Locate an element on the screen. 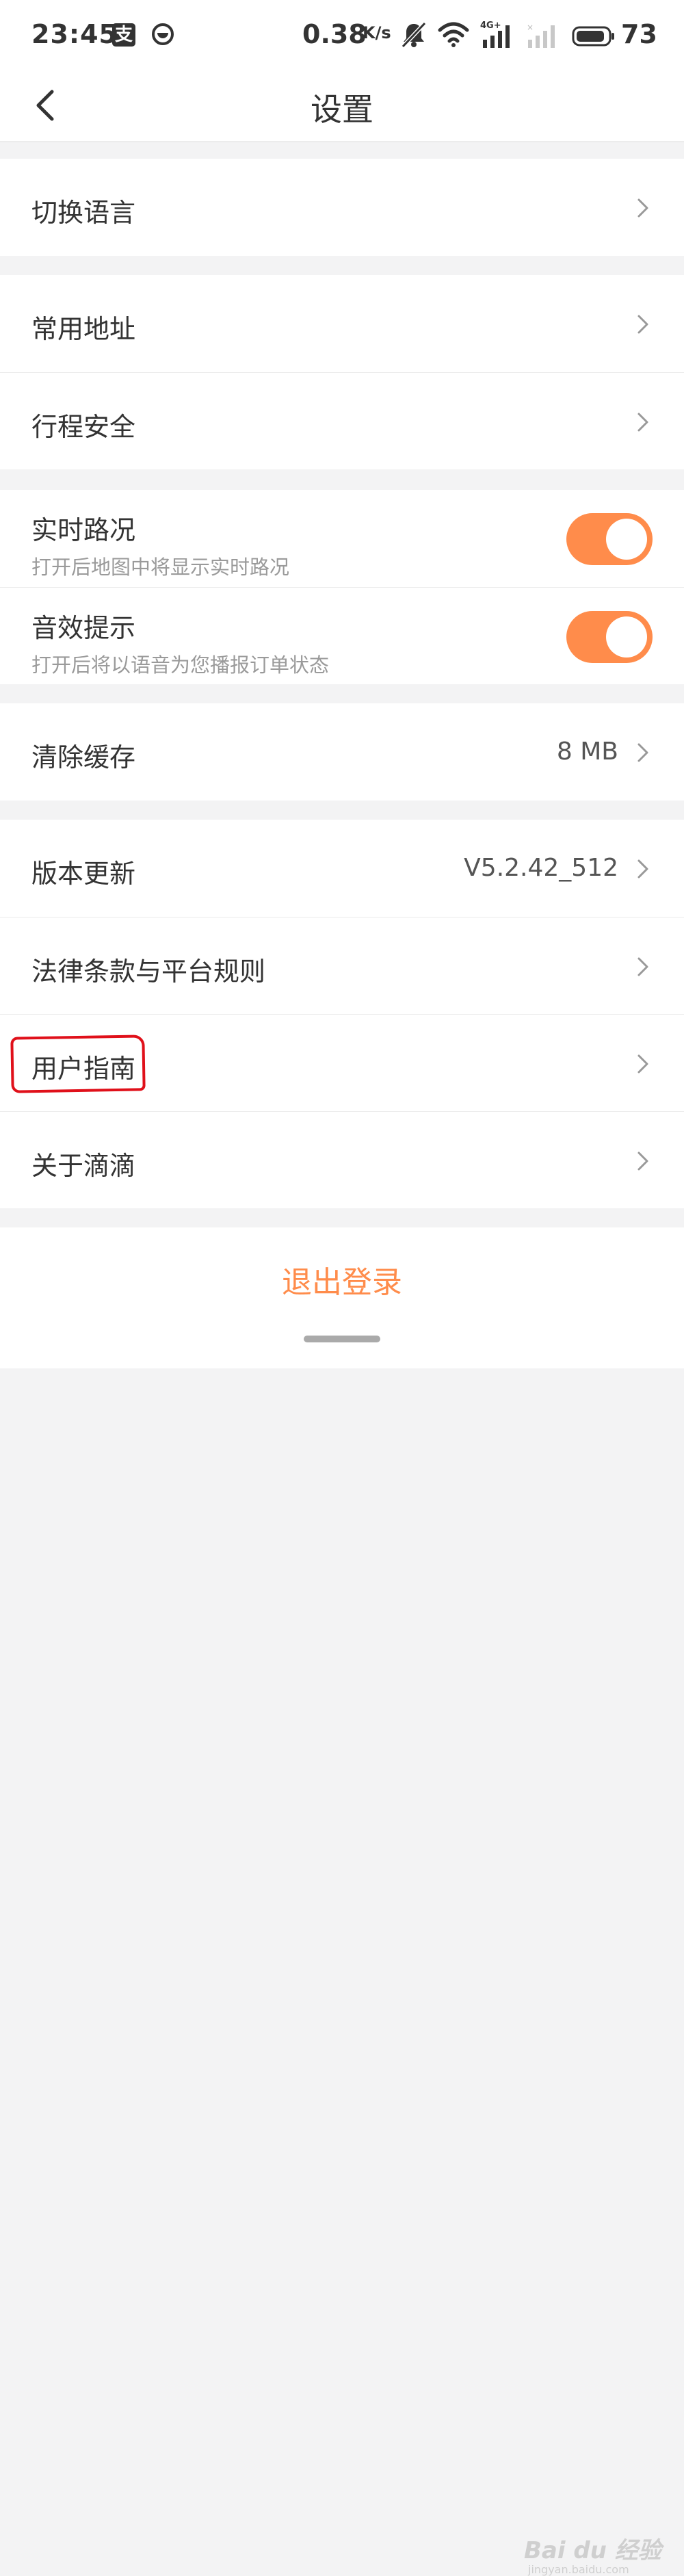 The height and width of the screenshot is (2576, 684). settings-row-legal: 法律条款与平台规则 is located at coordinates (342, 965).